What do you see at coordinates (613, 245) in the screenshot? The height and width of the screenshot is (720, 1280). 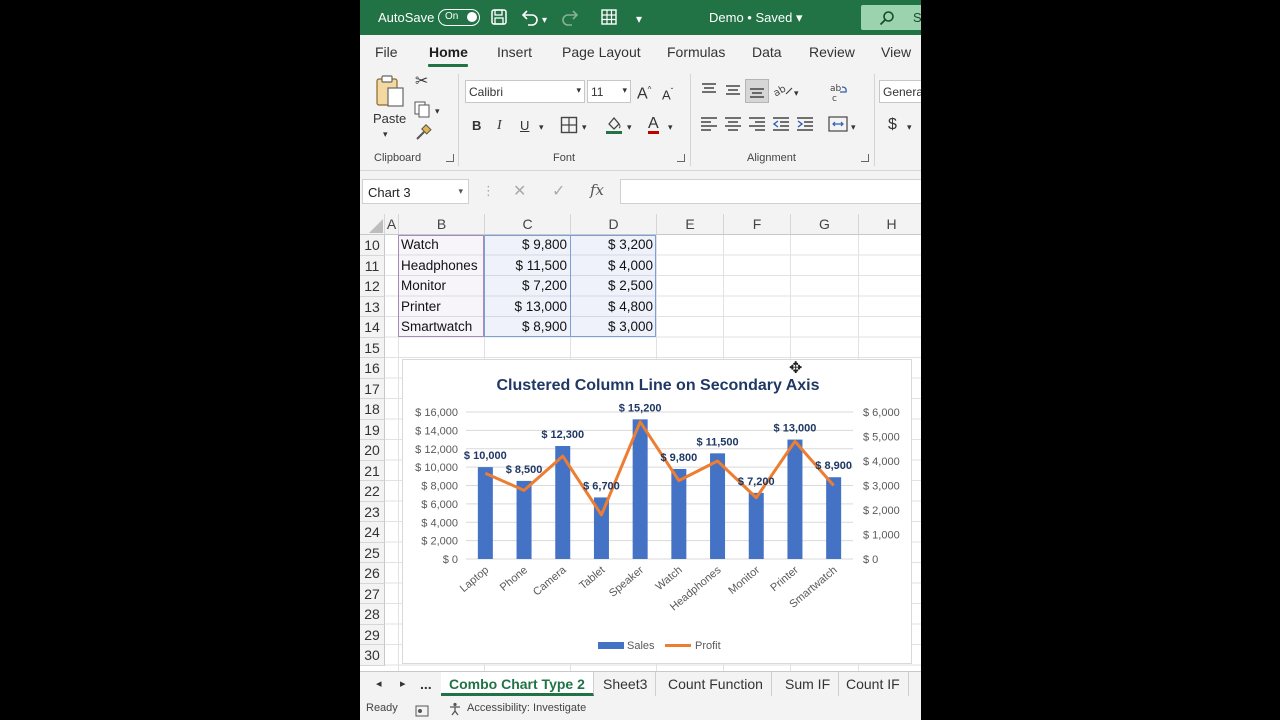 I see `cell-profit: $ 3,200` at bounding box center [613, 245].